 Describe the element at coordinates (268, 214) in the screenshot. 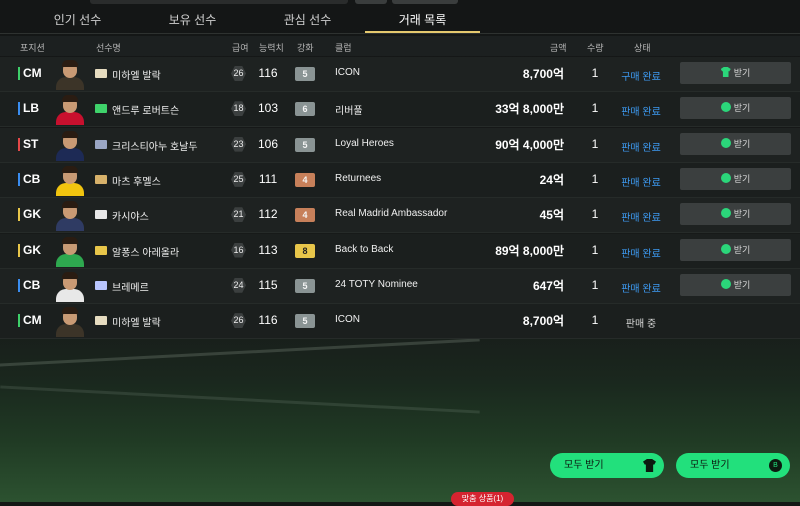

I see `overall-rating: 112` at that location.